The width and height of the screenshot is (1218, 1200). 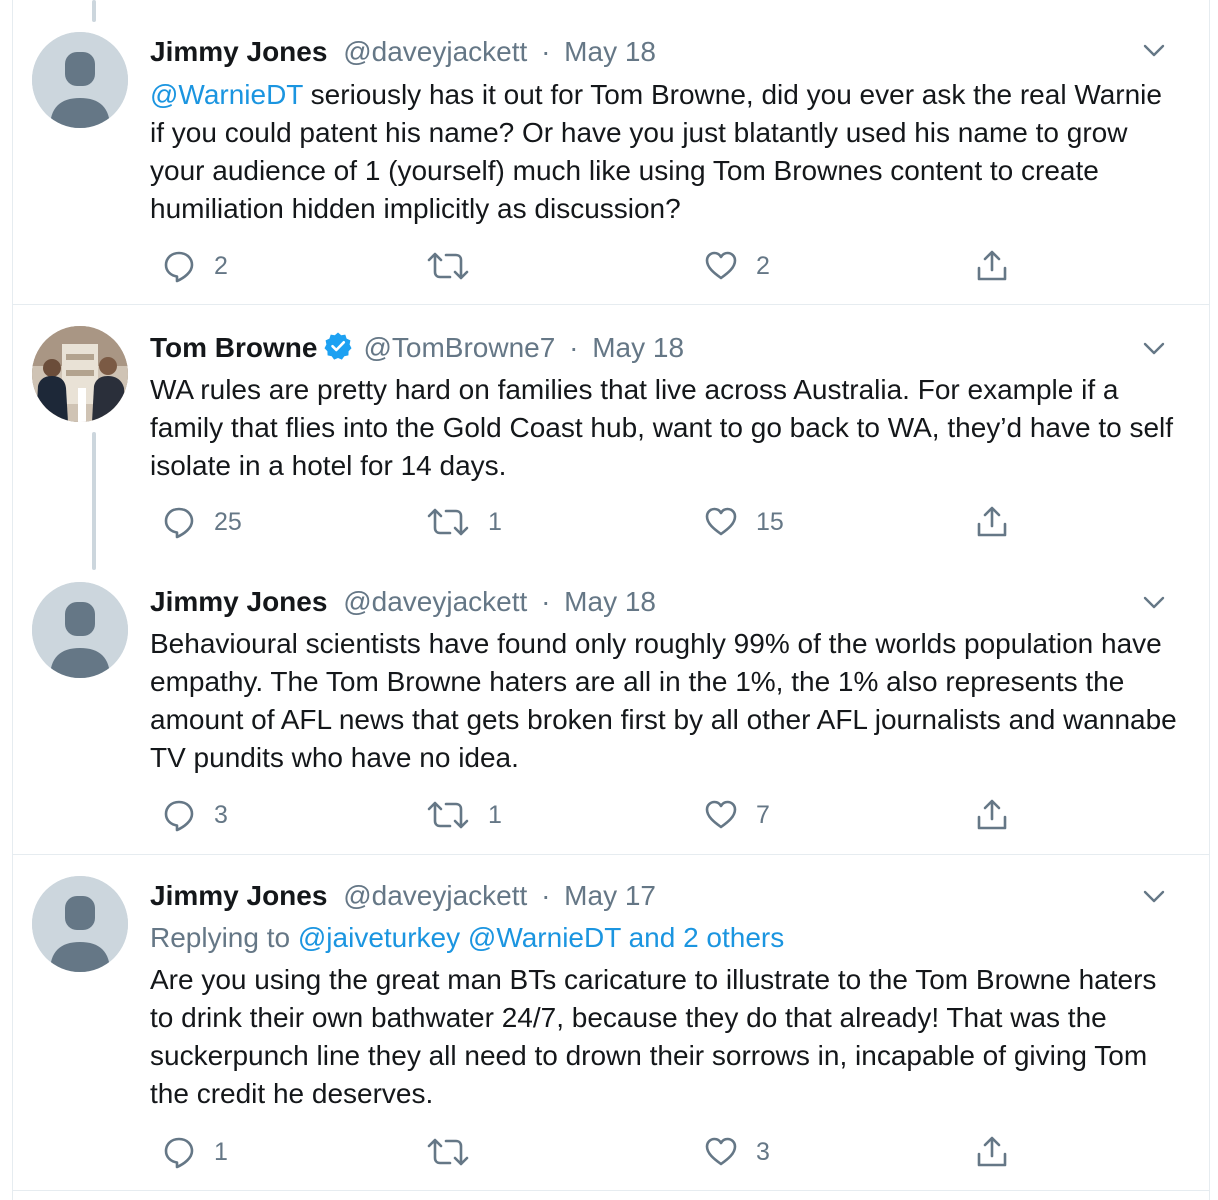 What do you see at coordinates (221, 814) in the screenshot?
I see `reply-count: 3` at bounding box center [221, 814].